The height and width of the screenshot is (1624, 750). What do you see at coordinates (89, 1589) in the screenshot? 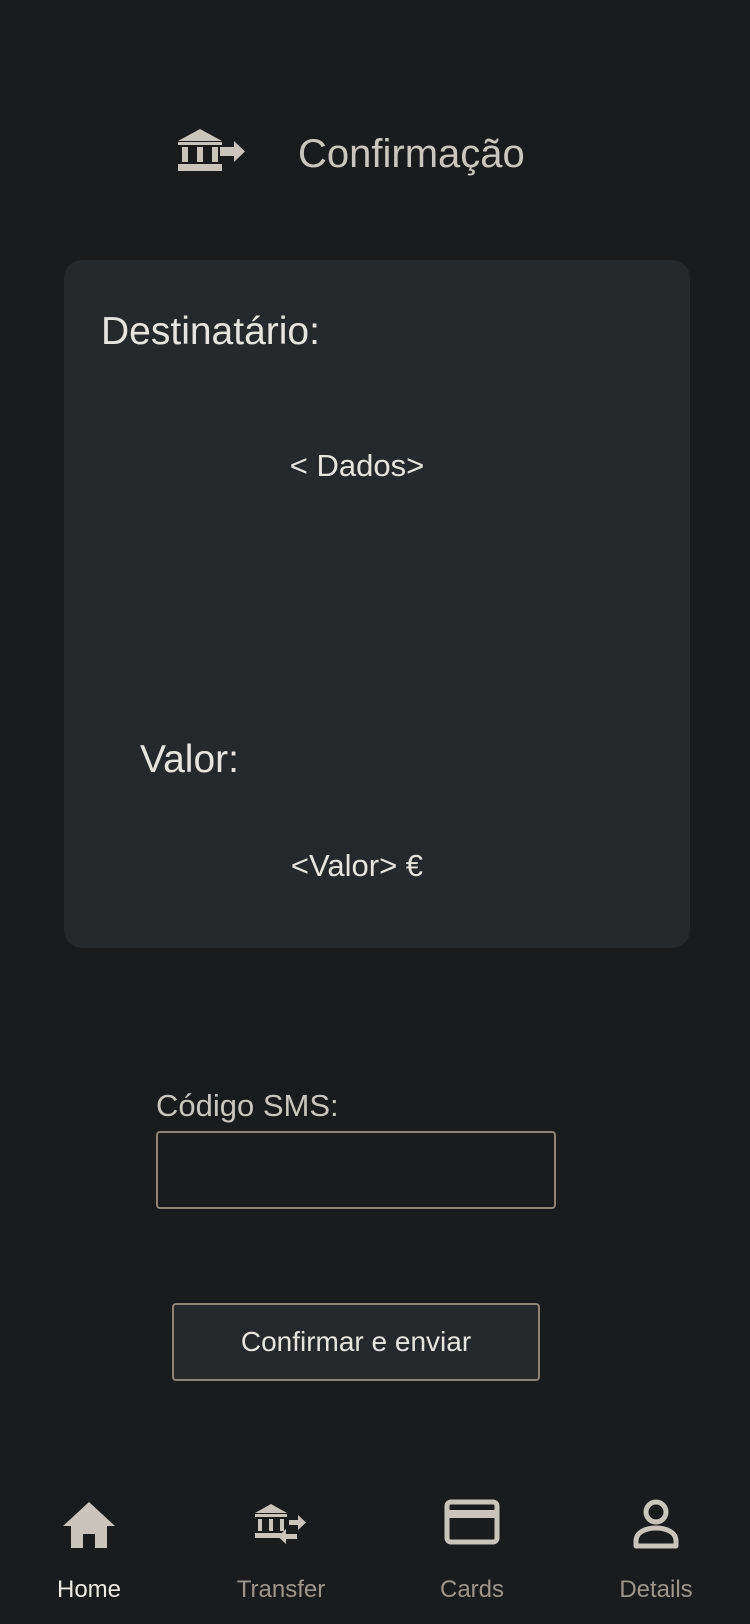
I see `nav-label-home: Home` at bounding box center [89, 1589].